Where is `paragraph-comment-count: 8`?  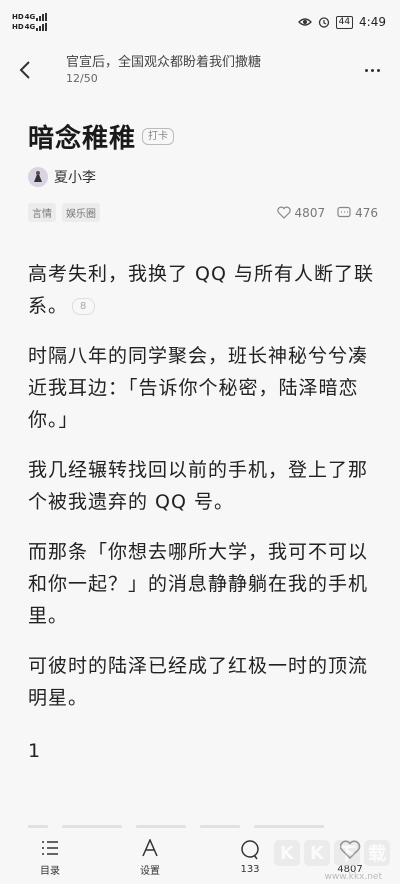
paragraph-comment-count: 8 is located at coordinates (84, 306).